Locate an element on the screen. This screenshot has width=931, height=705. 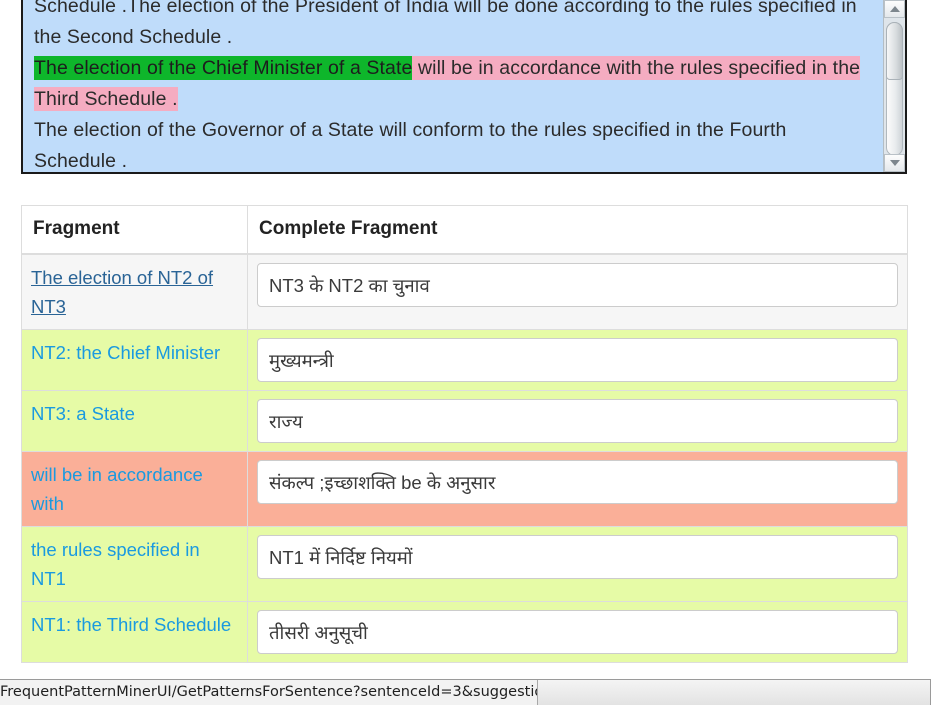
fragment-label: will be in accordance with is located at coordinates (117, 489).